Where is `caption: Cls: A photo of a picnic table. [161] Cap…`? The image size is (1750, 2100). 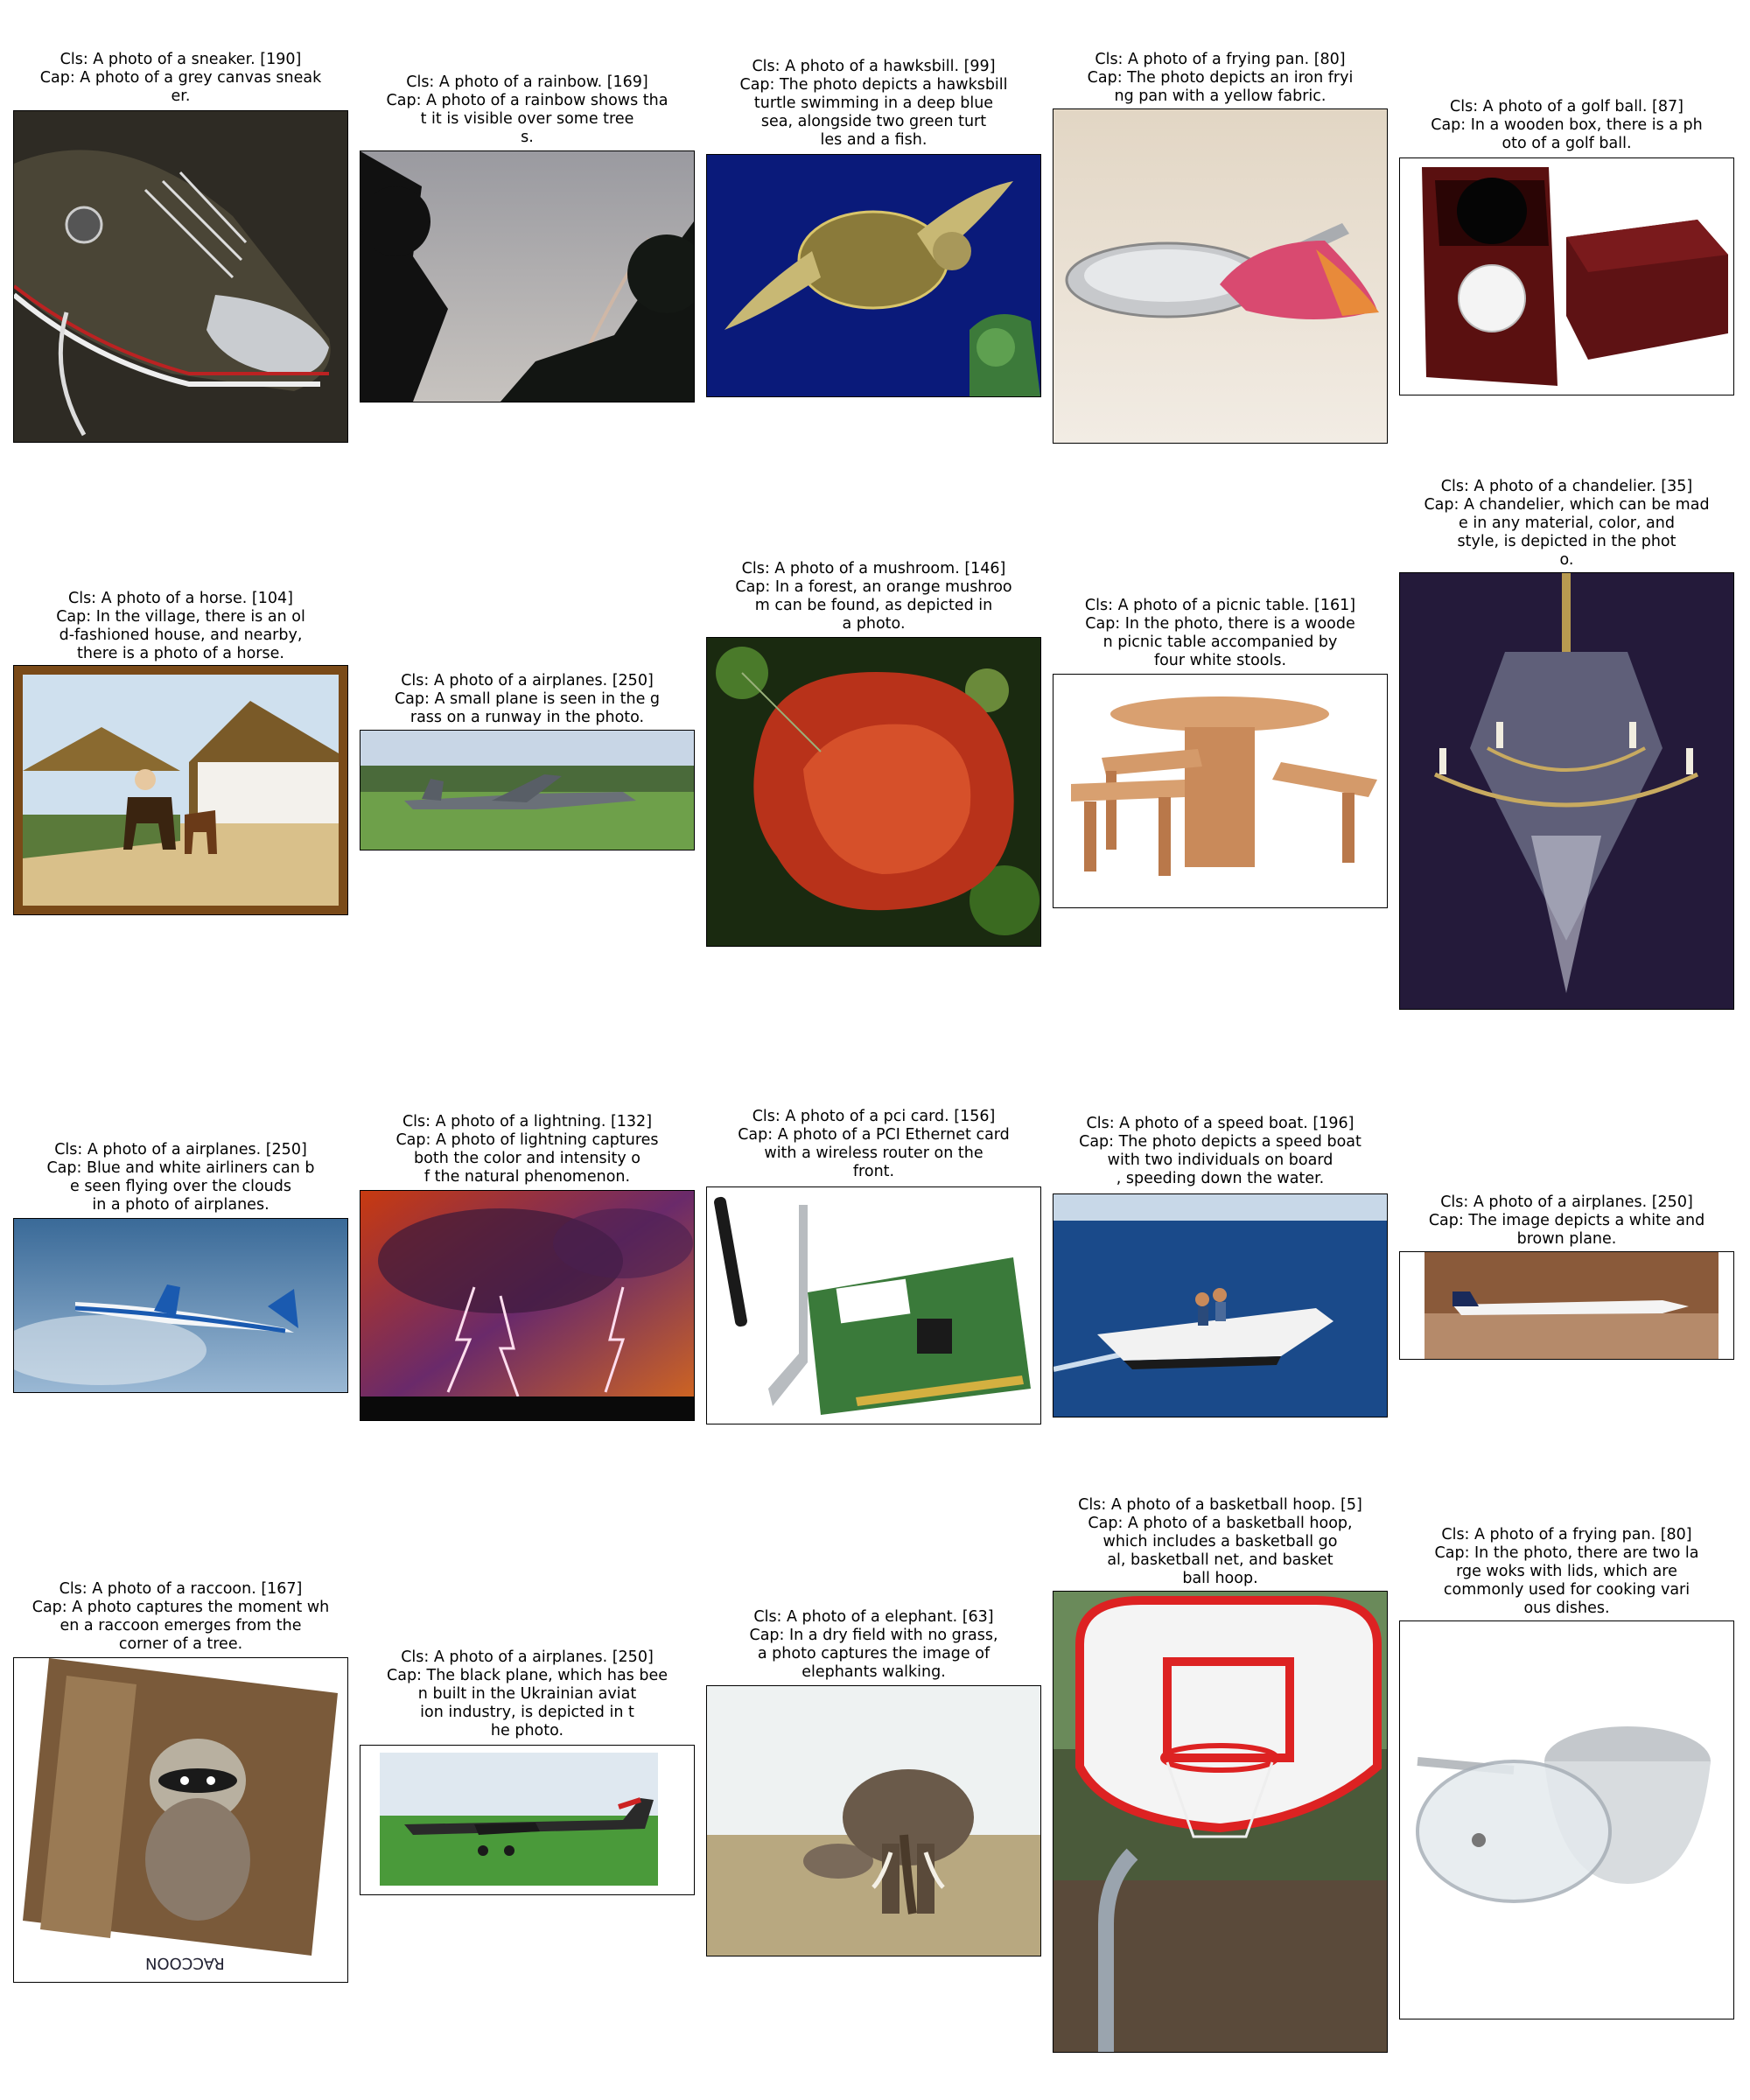
caption: Cls: A photo of a picnic table. [161] Cap… is located at coordinates (1220, 633).